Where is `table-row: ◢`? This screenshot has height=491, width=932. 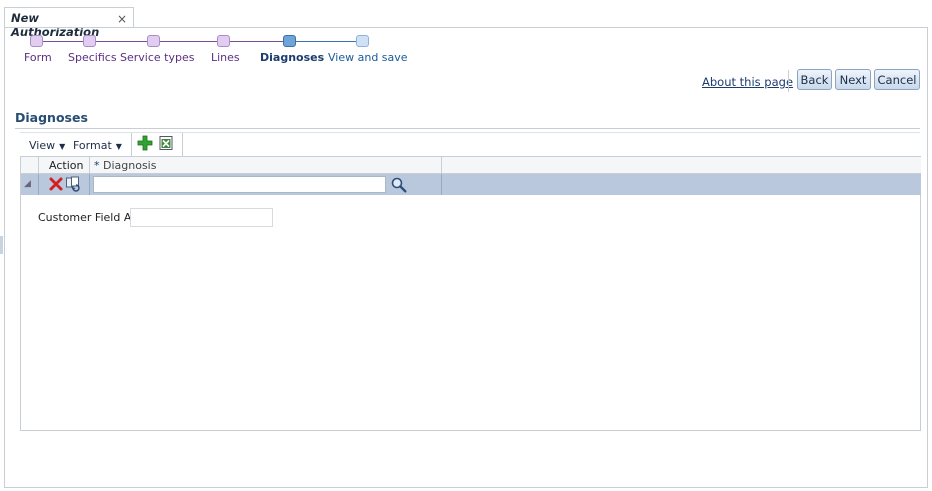
table-row: ◢ is located at coordinates (471, 184).